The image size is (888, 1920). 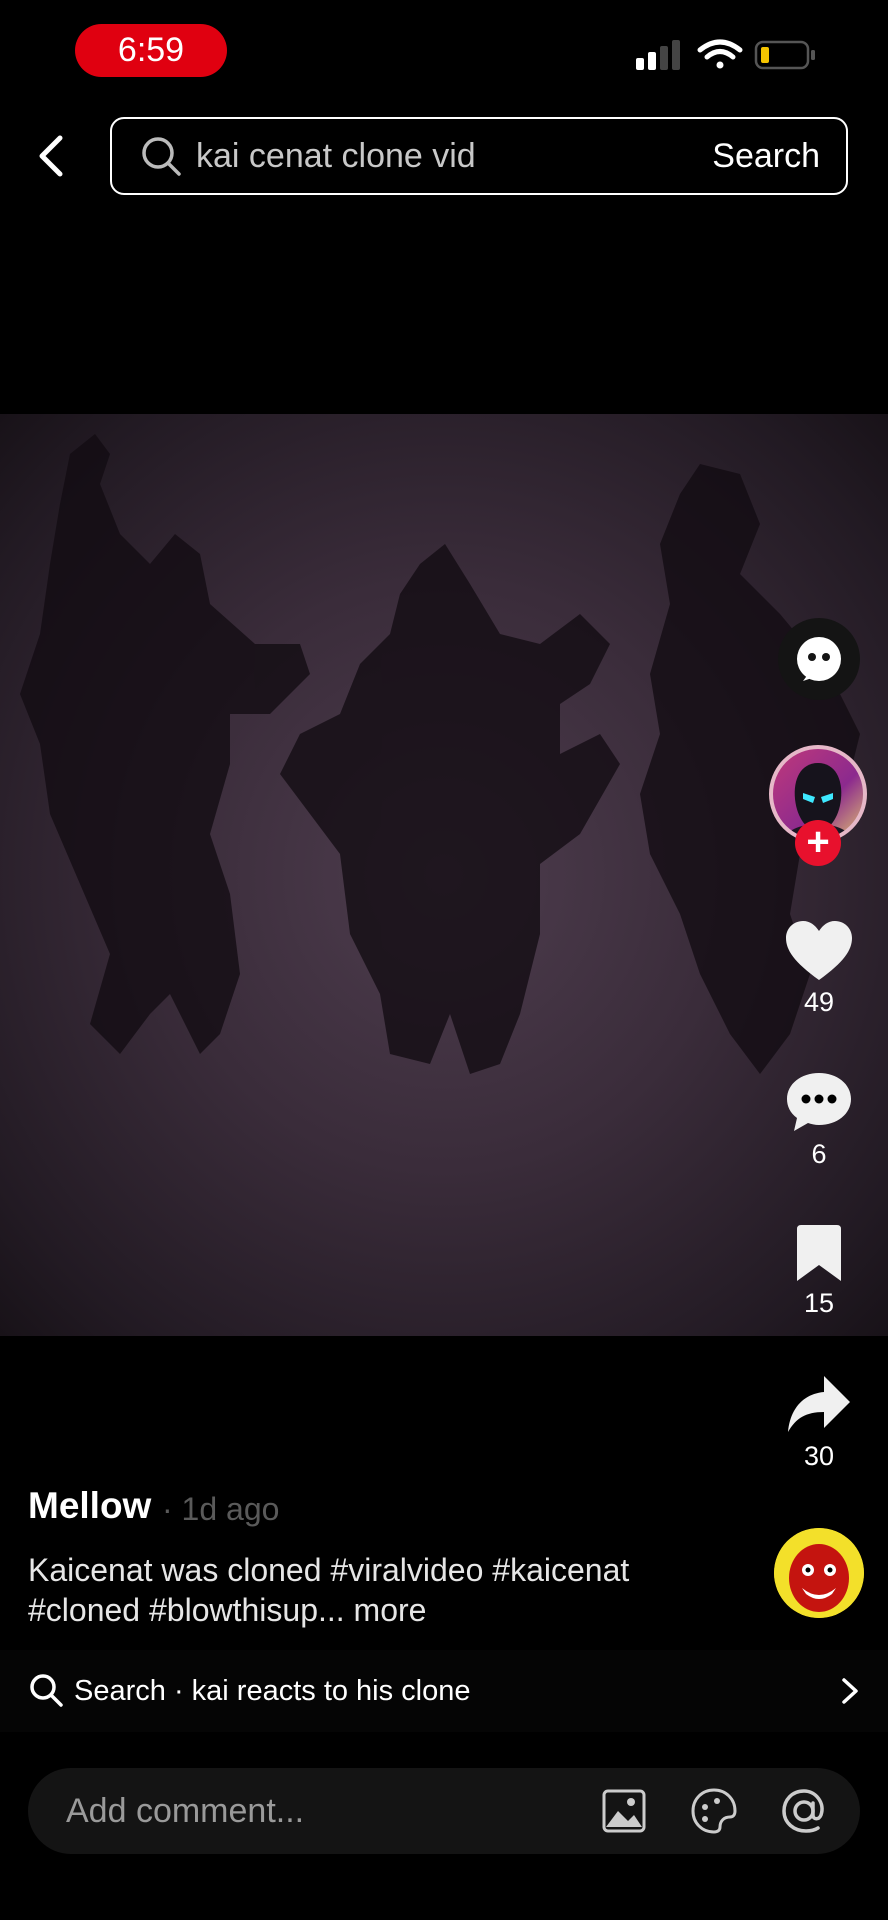 What do you see at coordinates (819, 1456) in the screenshot?
I see `share-count: 30` at bounding box center [819, 1456].